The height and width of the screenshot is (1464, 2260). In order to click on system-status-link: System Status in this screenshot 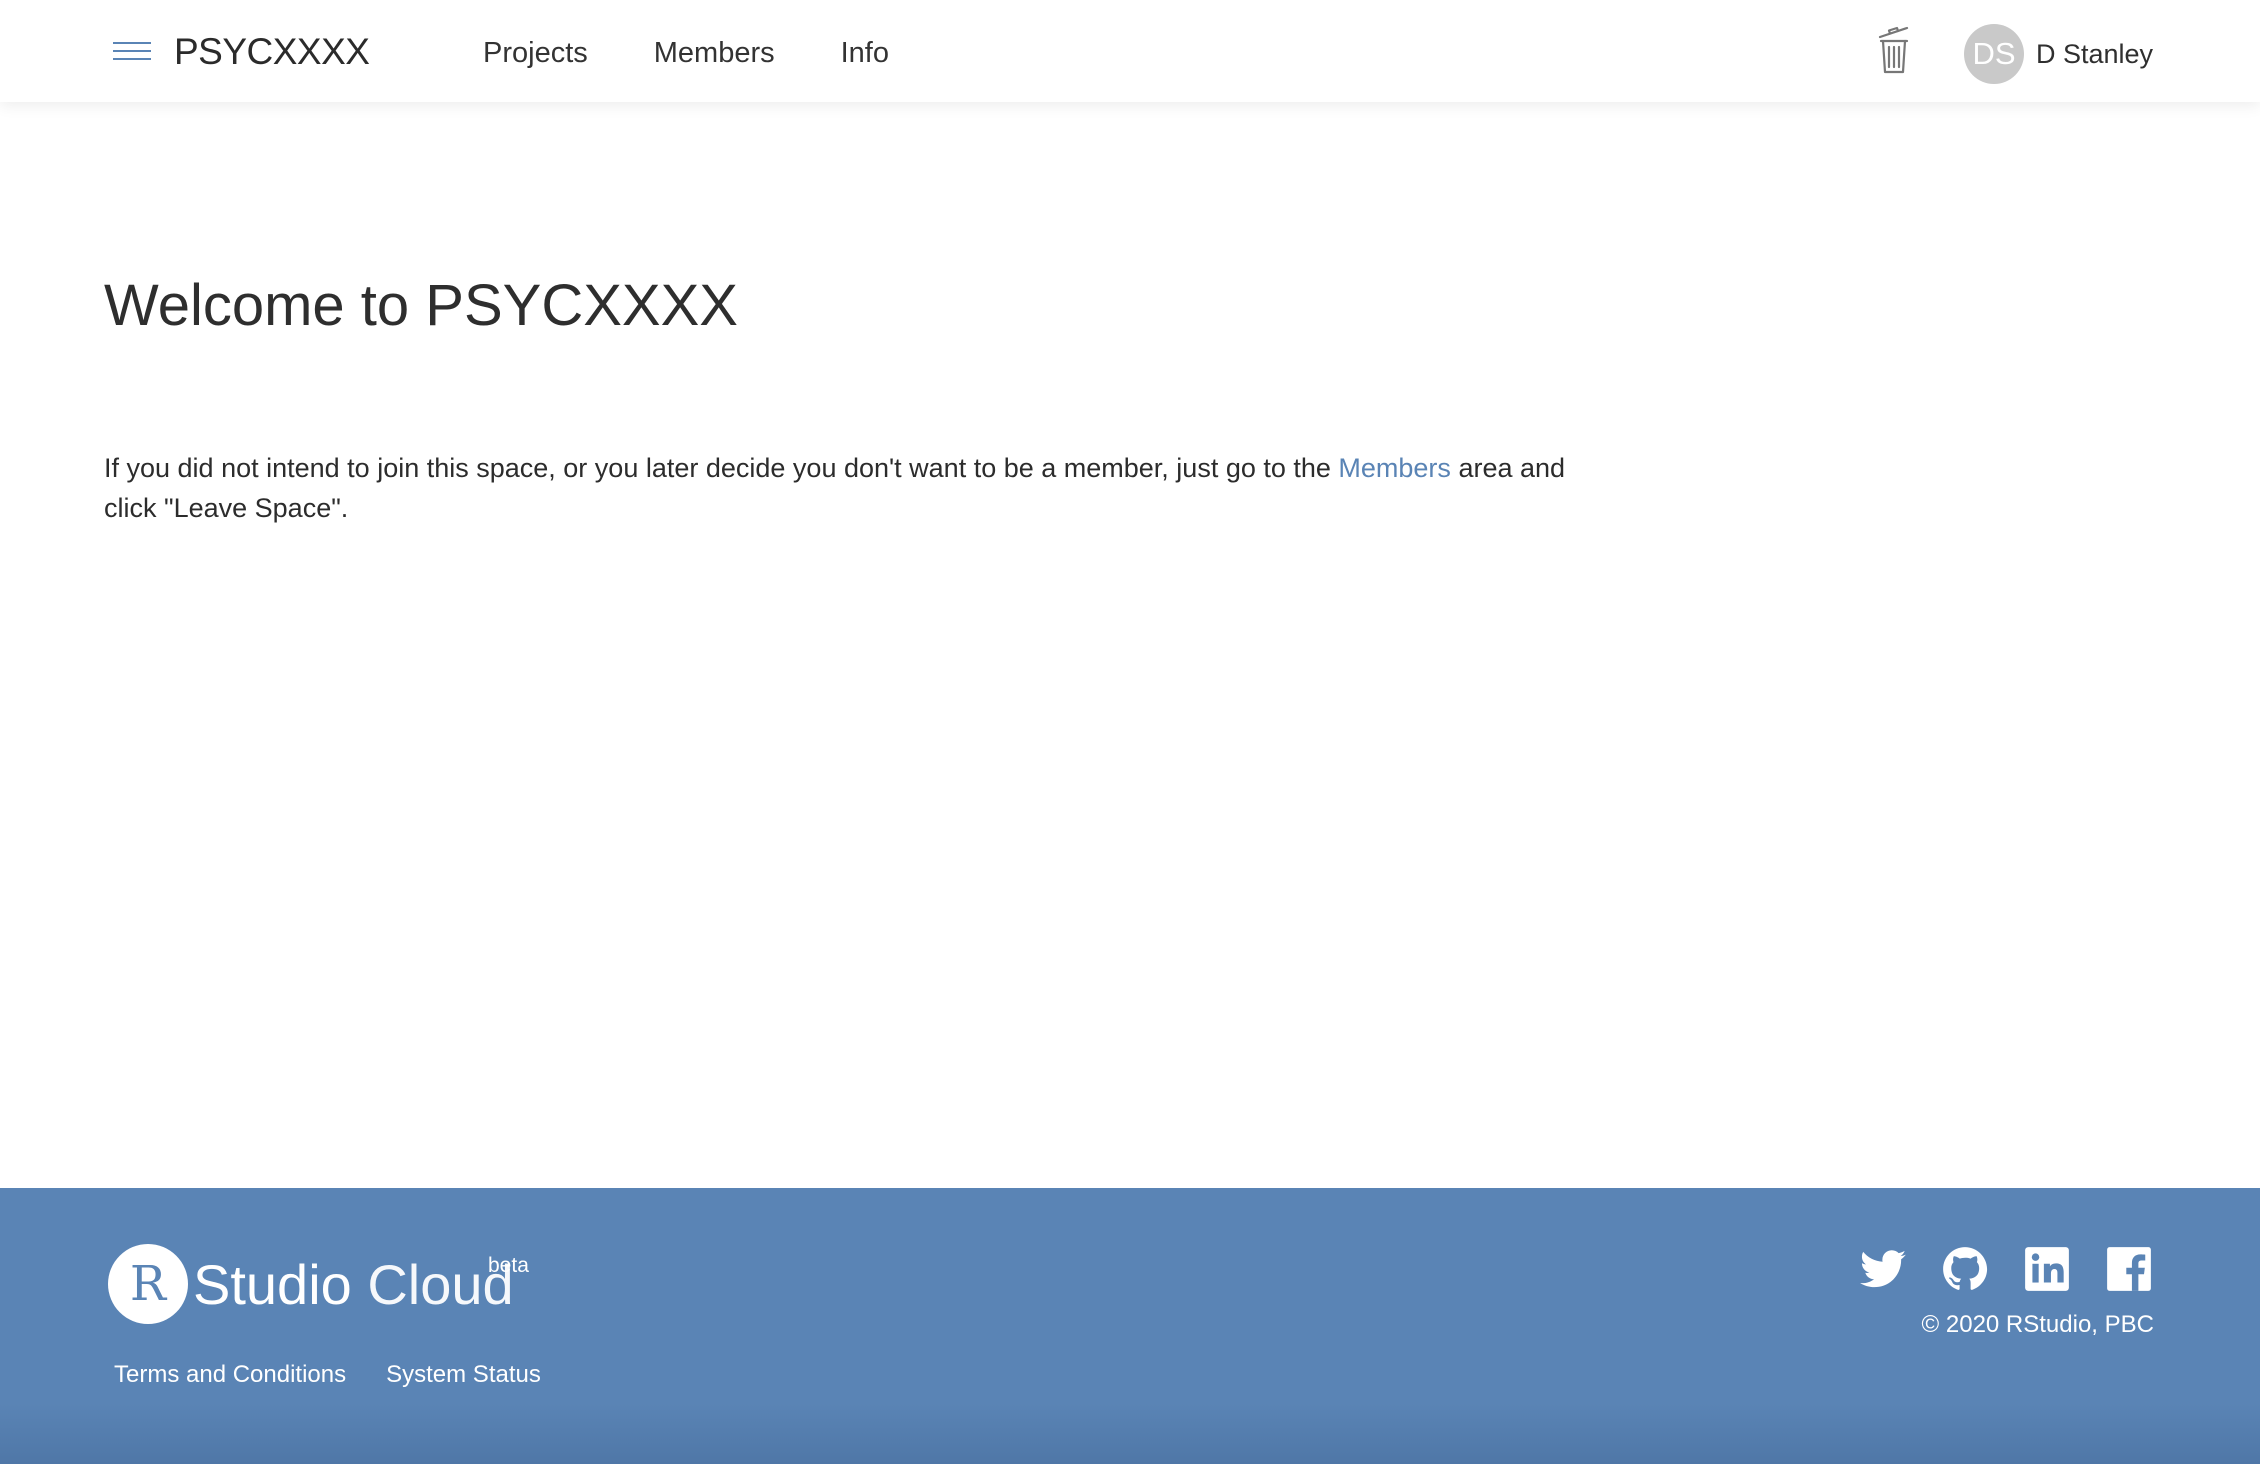, I will do `click(463, 1375)`.